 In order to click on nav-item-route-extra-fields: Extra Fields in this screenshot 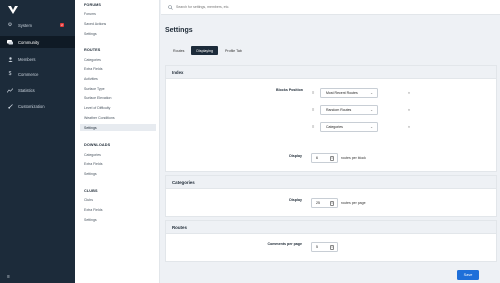, I will do `click(93, 69)`.